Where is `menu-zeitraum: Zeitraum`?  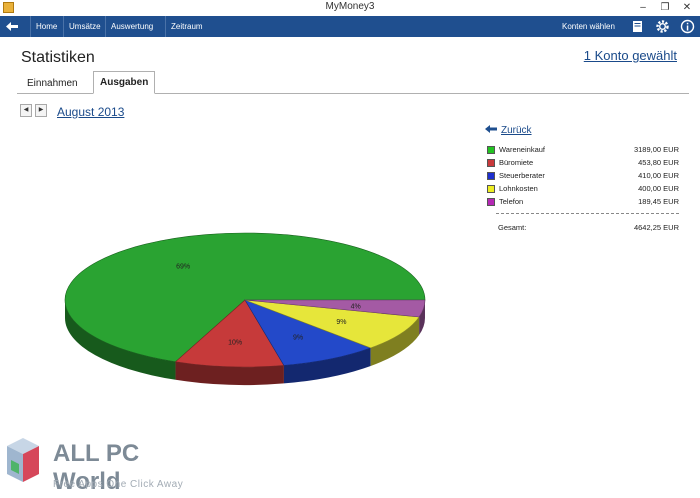 menu-zeitraum: Zeitraum is located at coordinates (186, 26).